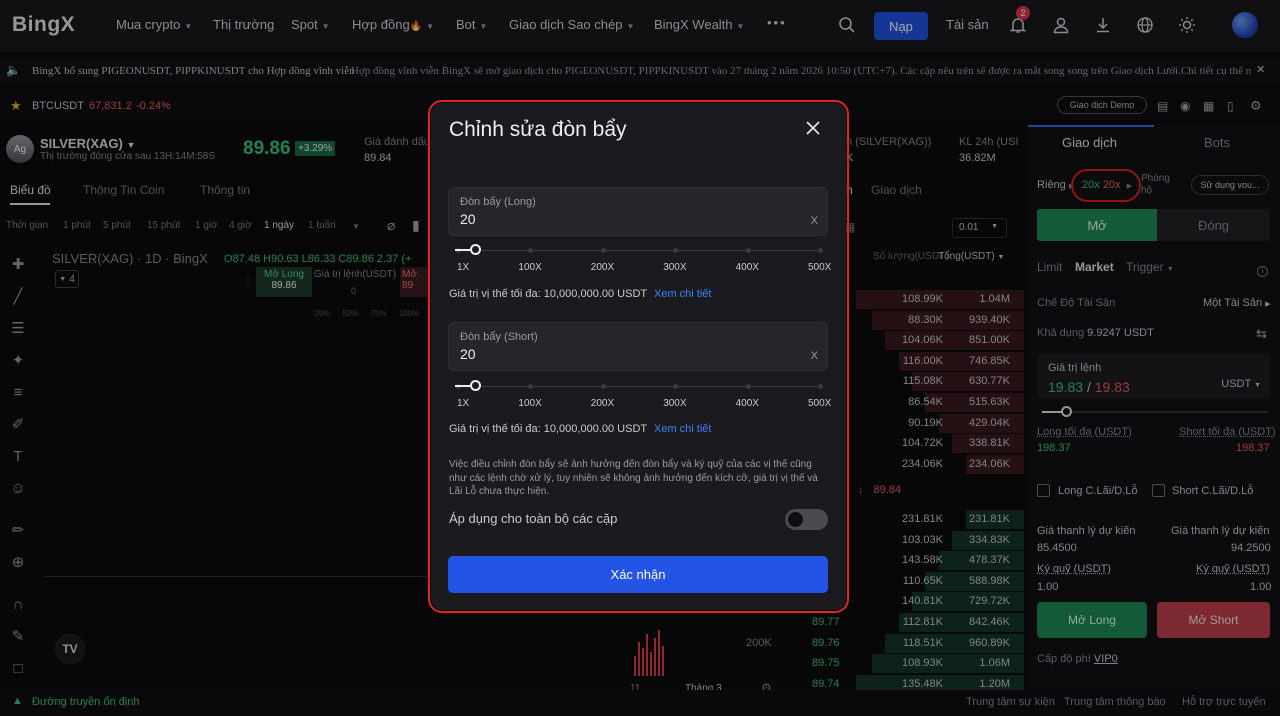 The height and width of the screenshot is (716, 1280). What do you see at coordinates (682, 429) in the screenshot?
I see `short-details-link: Xem chi tiết` at bounding box center [682, 429].